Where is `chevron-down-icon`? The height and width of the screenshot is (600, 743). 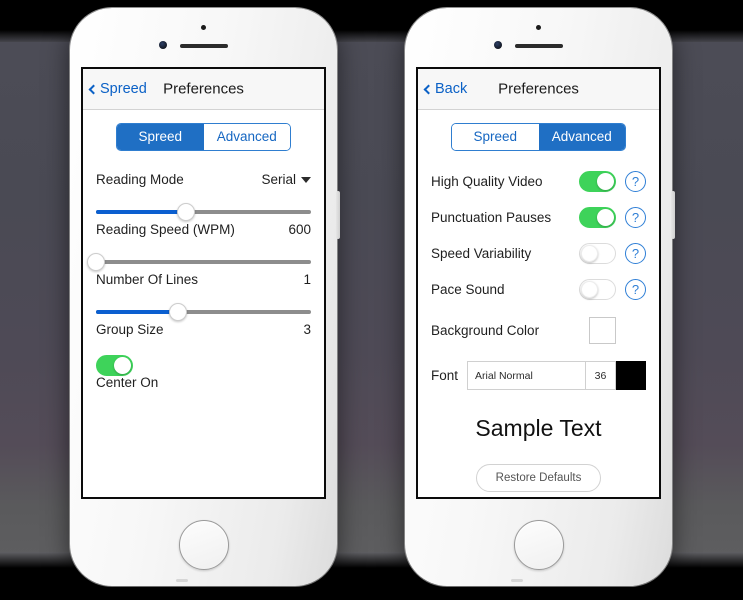 chevron-down-icon is located at coordinates (306, 179).